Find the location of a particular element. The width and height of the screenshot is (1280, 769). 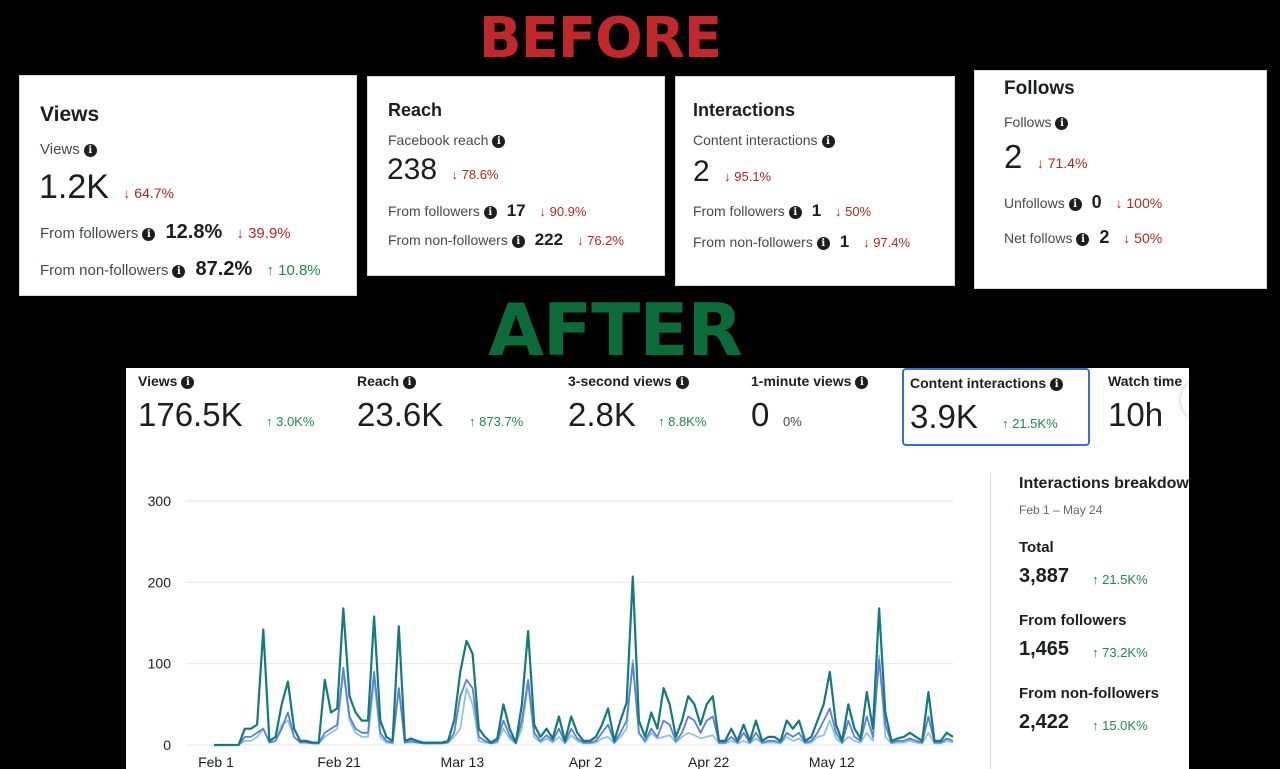

breakdown-non-followers-change: ↑ 15.0K% is located at coordinates (1120, 725).